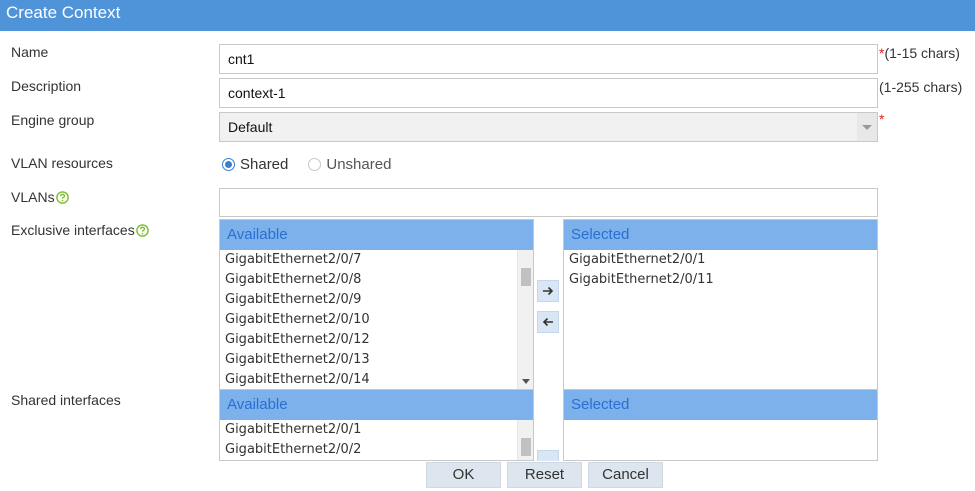 The width and height of the screenshot is (975, 491). Describe the element at coordinates (376, 235) in the screenshot. I see `exclusive-available-header: Available` at that location.